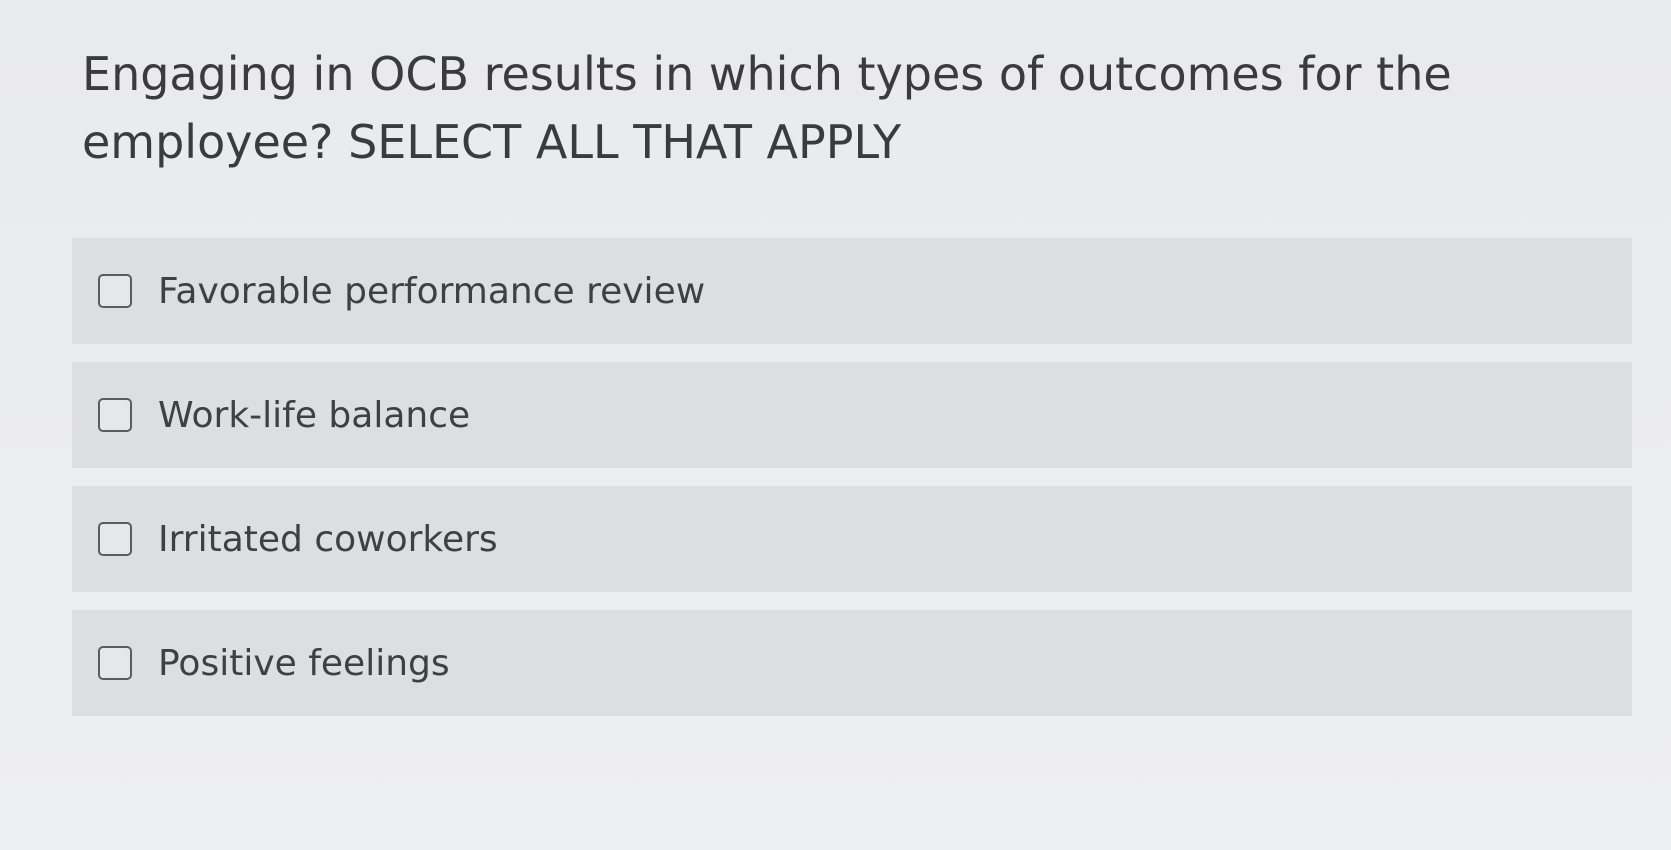  What do you see at coordinates (115, 291) in the screenshot?
I see `checkbox-favorable-performance-review` at bounding box center [115, 291].